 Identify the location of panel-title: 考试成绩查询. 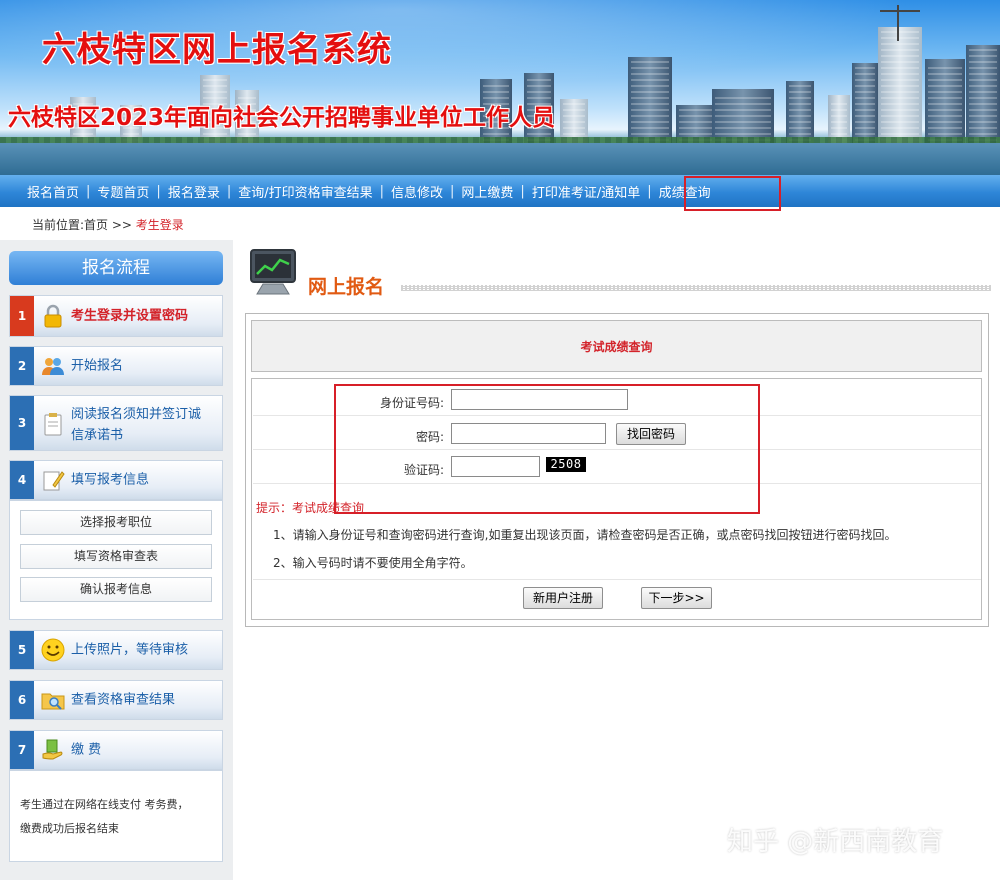
(616, 346).